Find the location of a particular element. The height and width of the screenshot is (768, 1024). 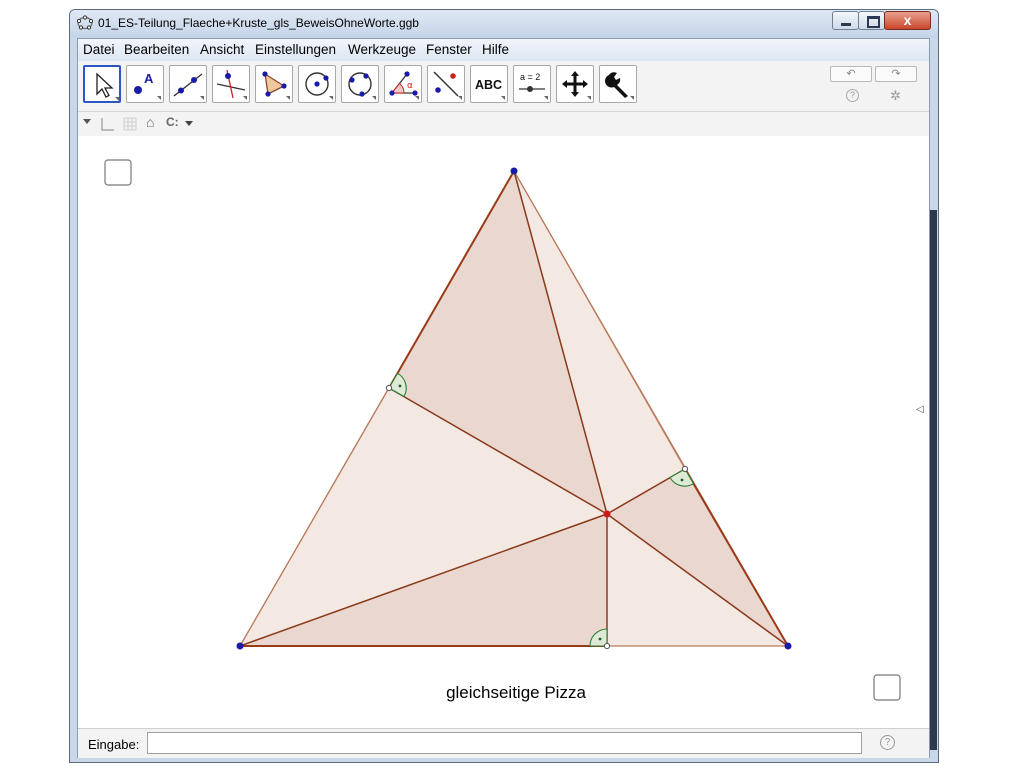

menu-werkzeuge: Werkzeuge is located at coordinates (382, 49).